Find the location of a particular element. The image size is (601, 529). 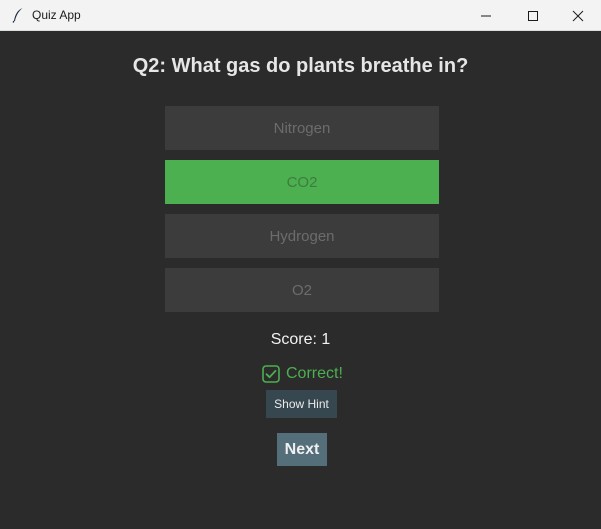

option-button-hydrogen: Hydrogen is located at coordinates (302, 236).